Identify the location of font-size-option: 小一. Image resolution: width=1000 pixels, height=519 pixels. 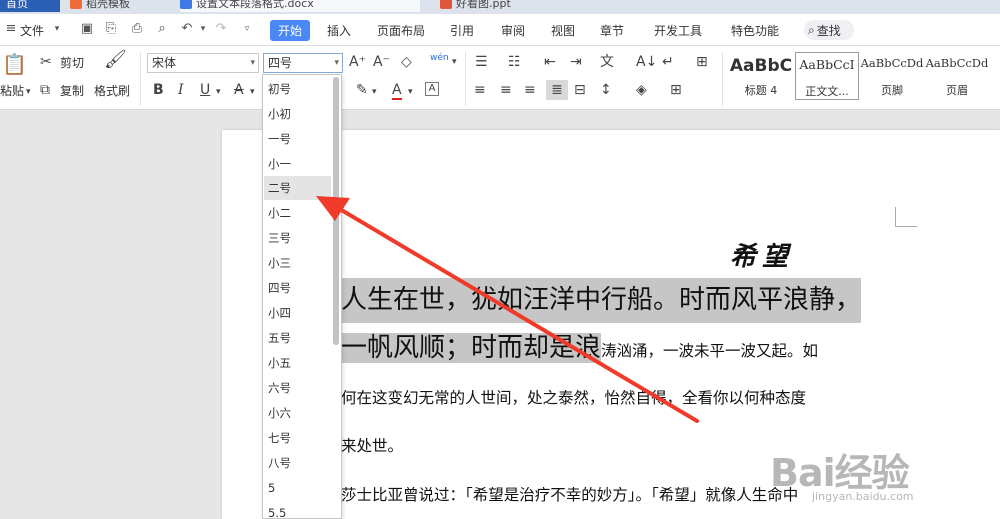
(297, 164).